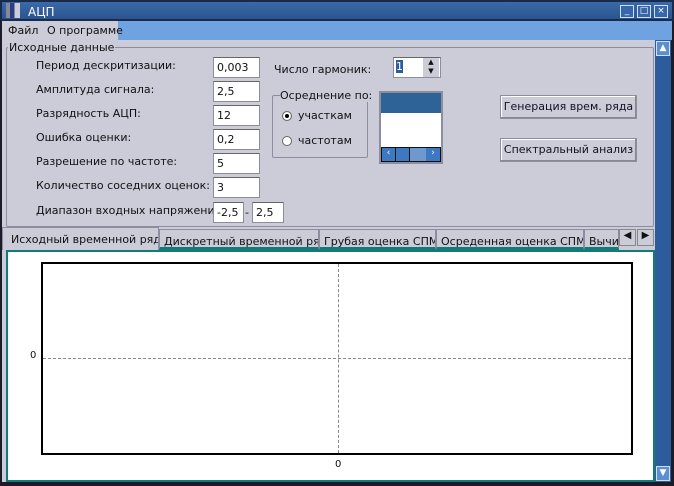  Describe the element at coordinates (95, 89) in the screenshot. I see `field-label: Амплитуда сигнала:` at that location.